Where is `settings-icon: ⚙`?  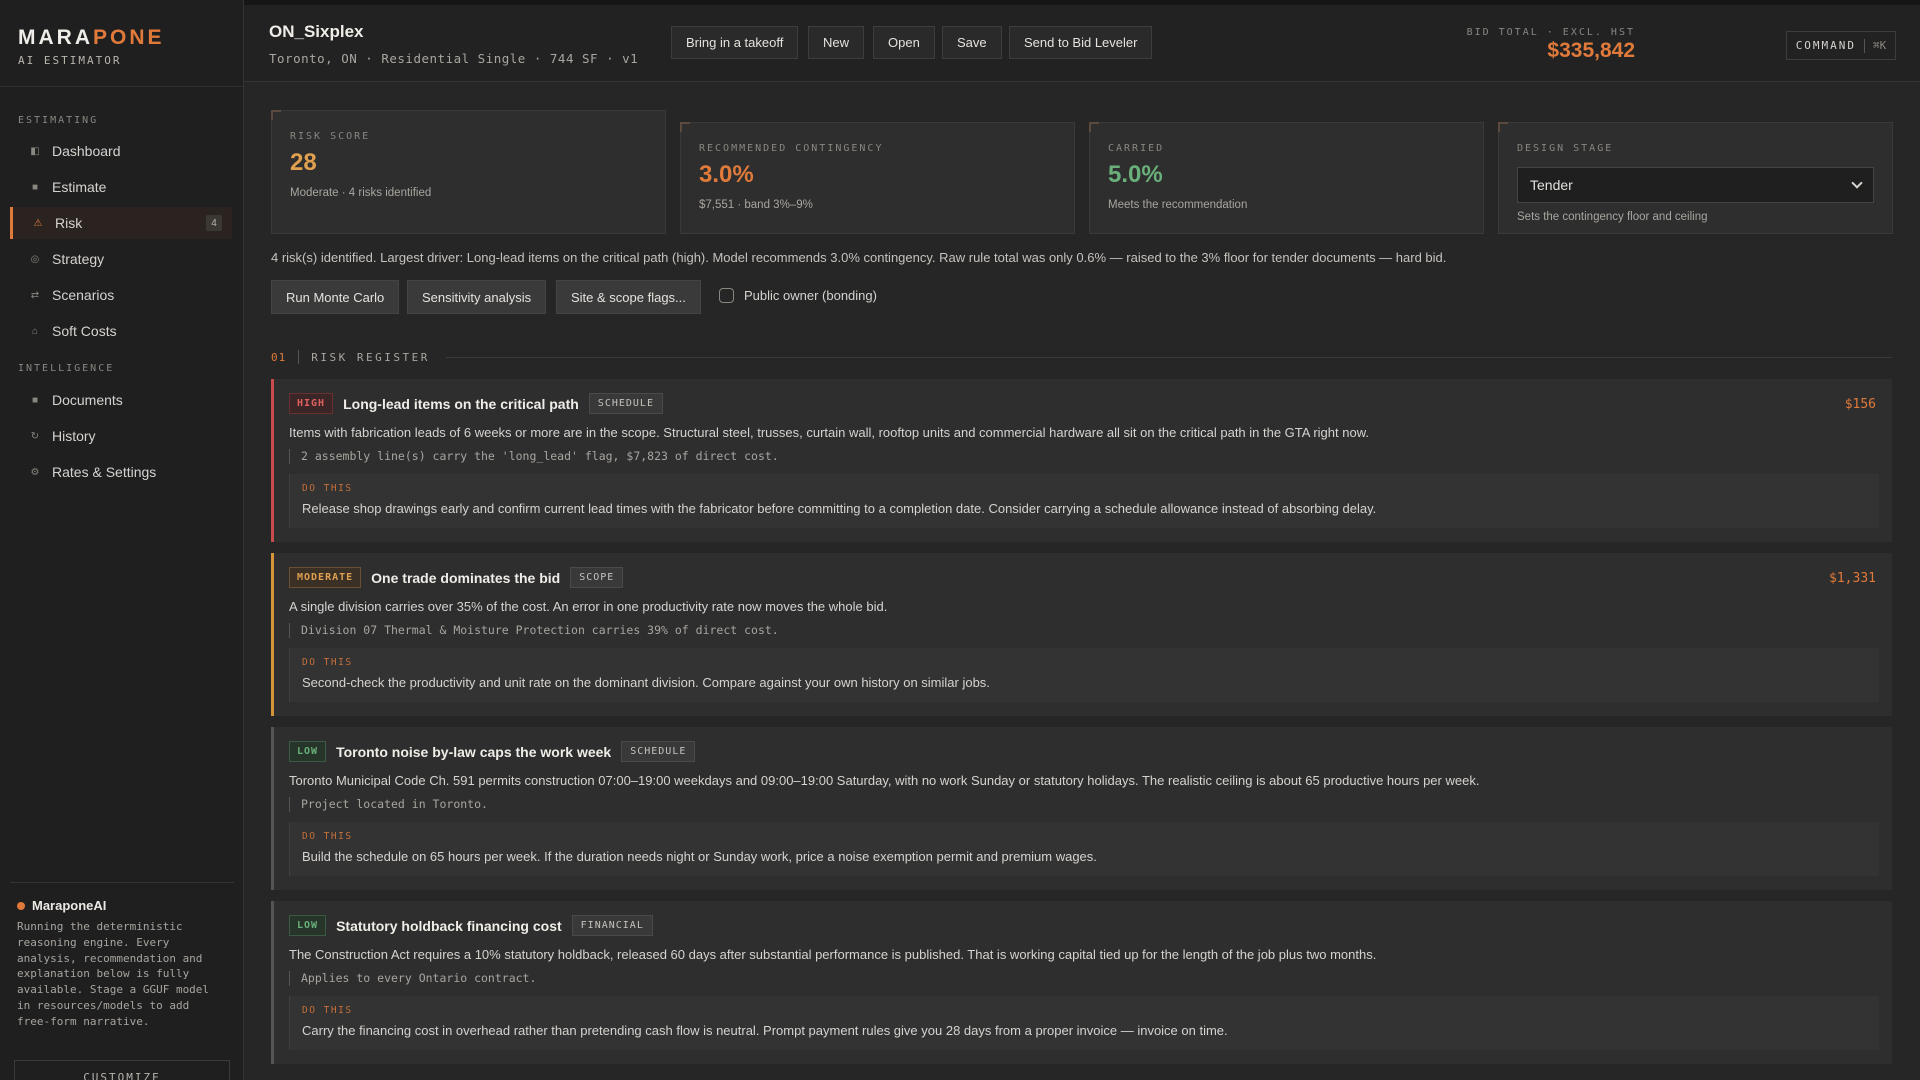
settings-icon: ⚙ is located at coordinates (35, 472).